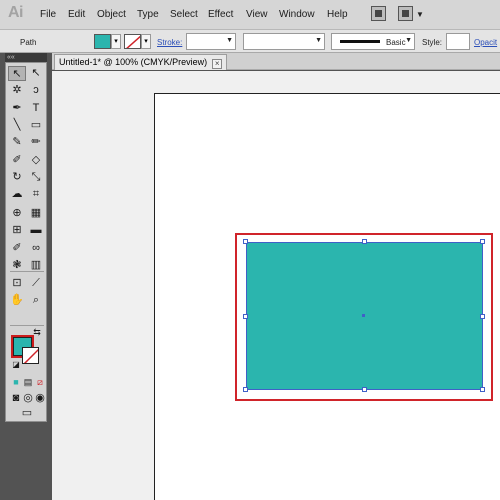 This screenshot has width=500, height=500. What do you see at coordinates (133, 62) in the screenshot?
I see `document-tab-title: Untitled-1* @ 100% (CMYK/Preview)` at bounding box center [133, 62].